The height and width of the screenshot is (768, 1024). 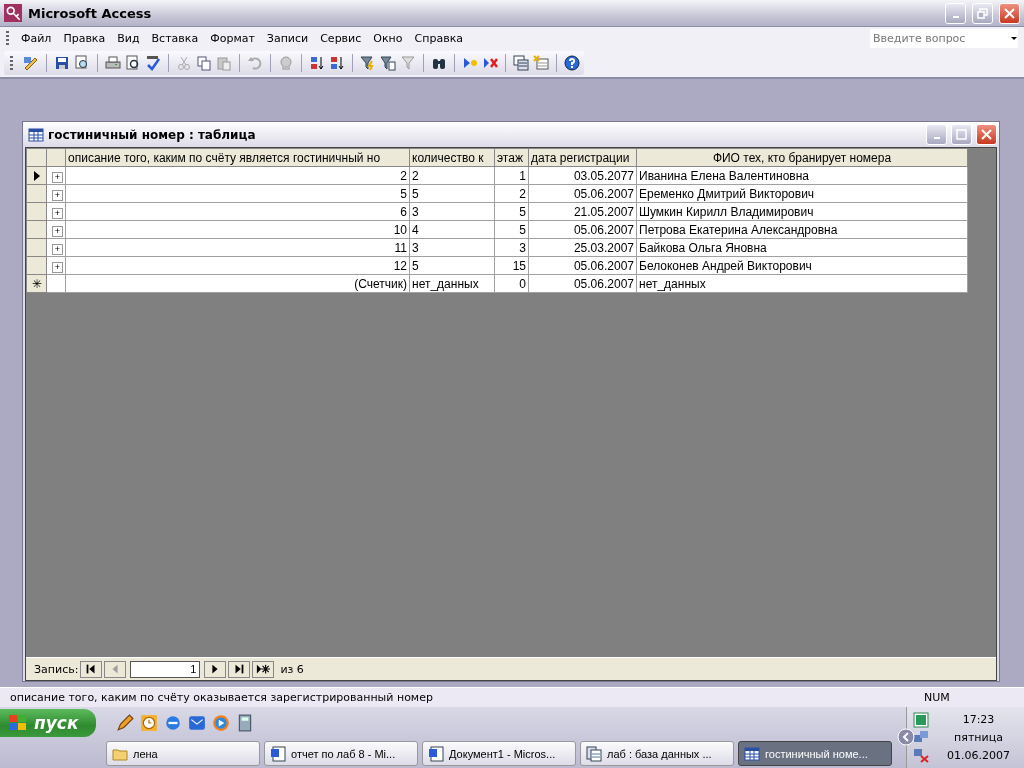 I want to click on table-cell: Еременко Дмитрий Викторович, so click(x=802, y=193).